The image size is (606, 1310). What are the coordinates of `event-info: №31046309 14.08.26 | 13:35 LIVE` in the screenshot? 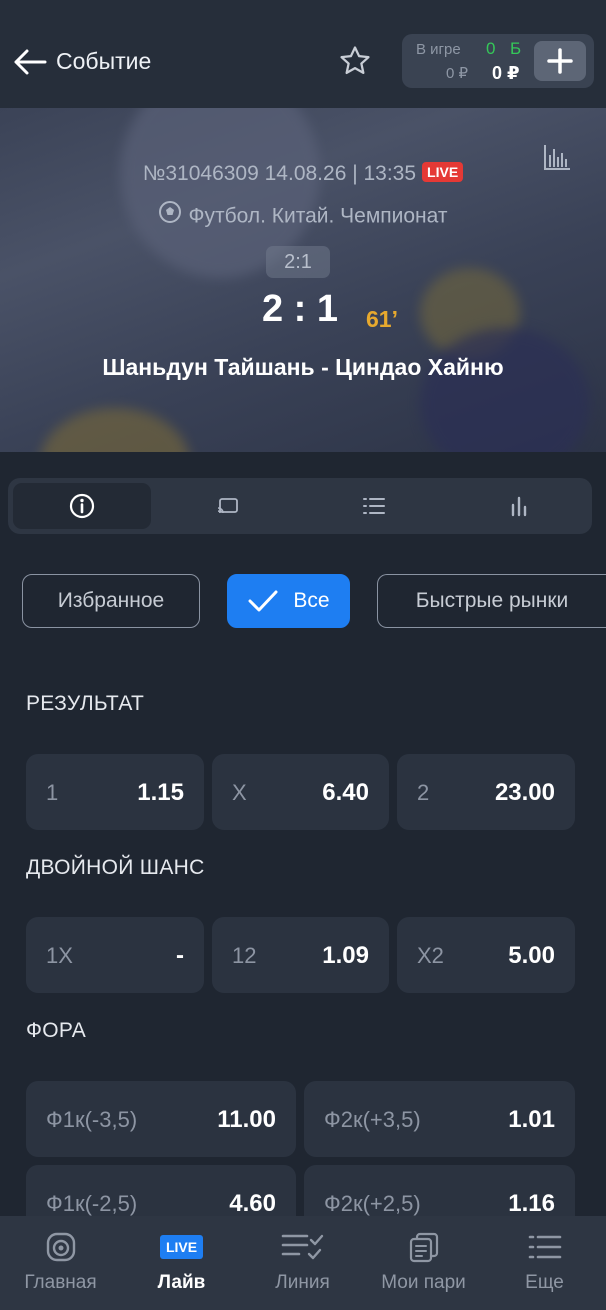 It's located at (303, 174).